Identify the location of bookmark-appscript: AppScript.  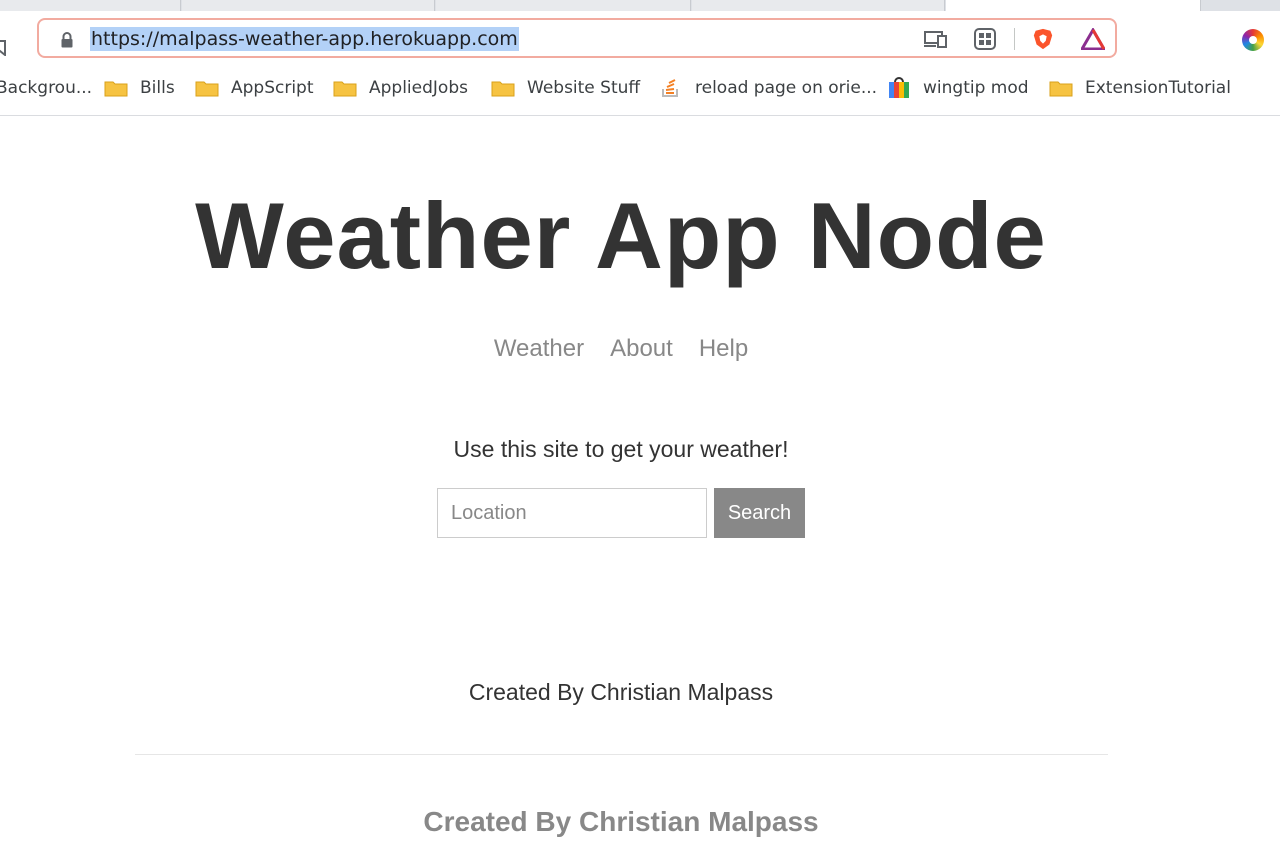
(254, 88).